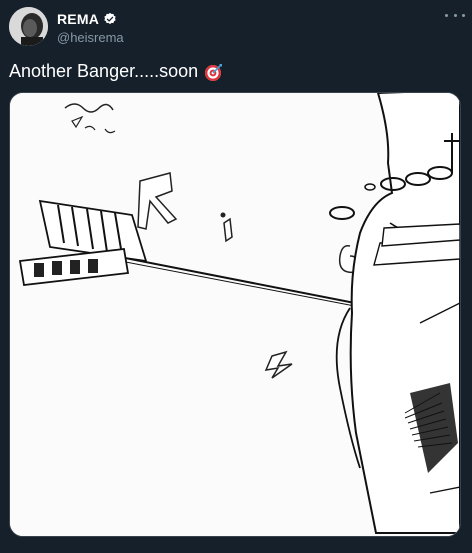 The width and height of the screenshot is (472, 553). Describe the element at coordinates (110, 19) in the screenshot. I see `verified-badge-icon` at that location.